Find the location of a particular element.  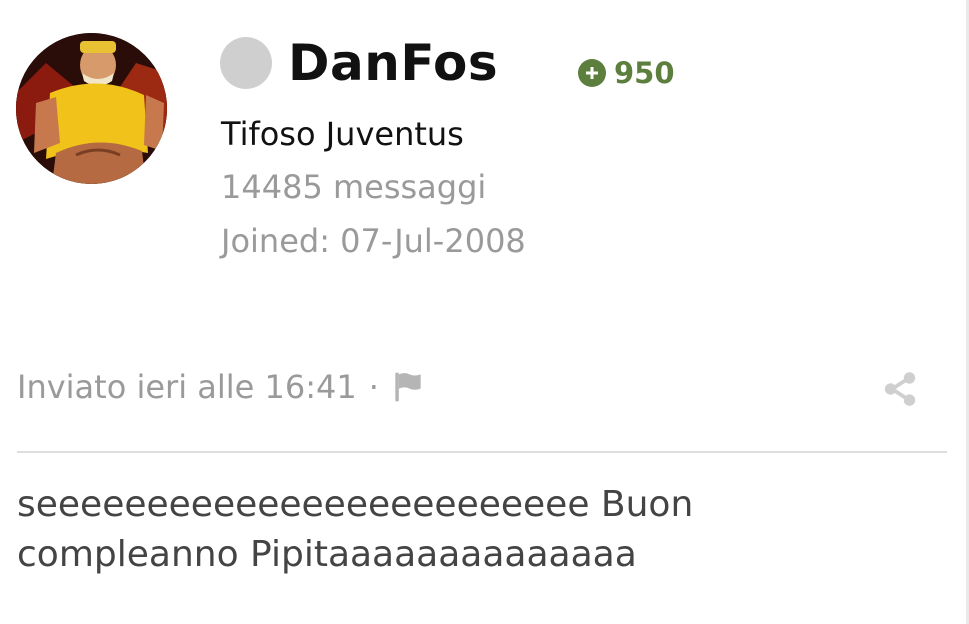

reputation-badge: 950 is located at coordinates (626, 73).